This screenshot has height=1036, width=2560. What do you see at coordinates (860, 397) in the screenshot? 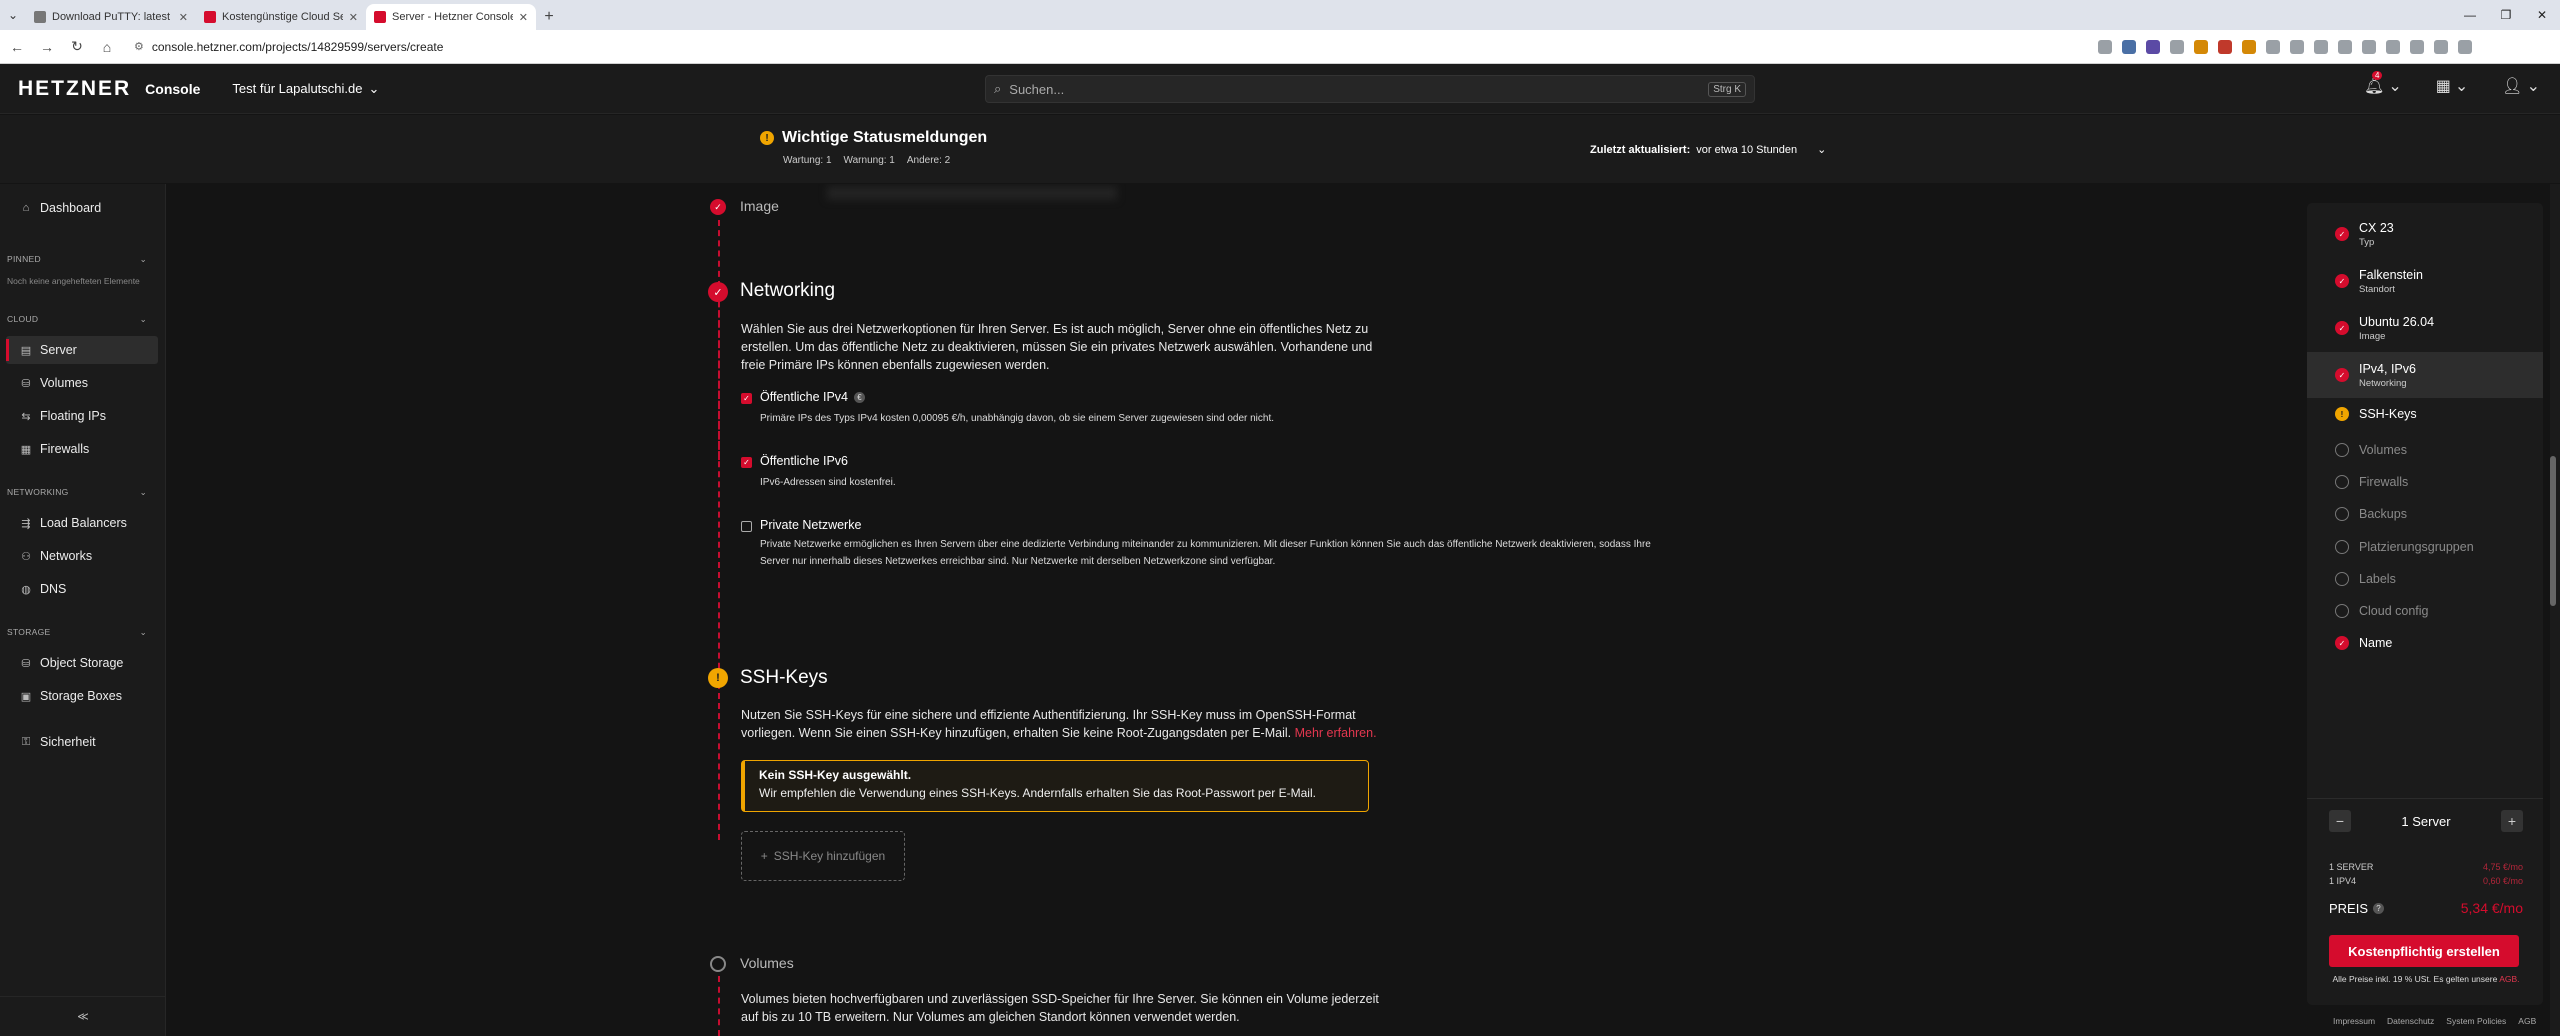
I see `euro-info-icon: €` at bounding box center [860, 397].